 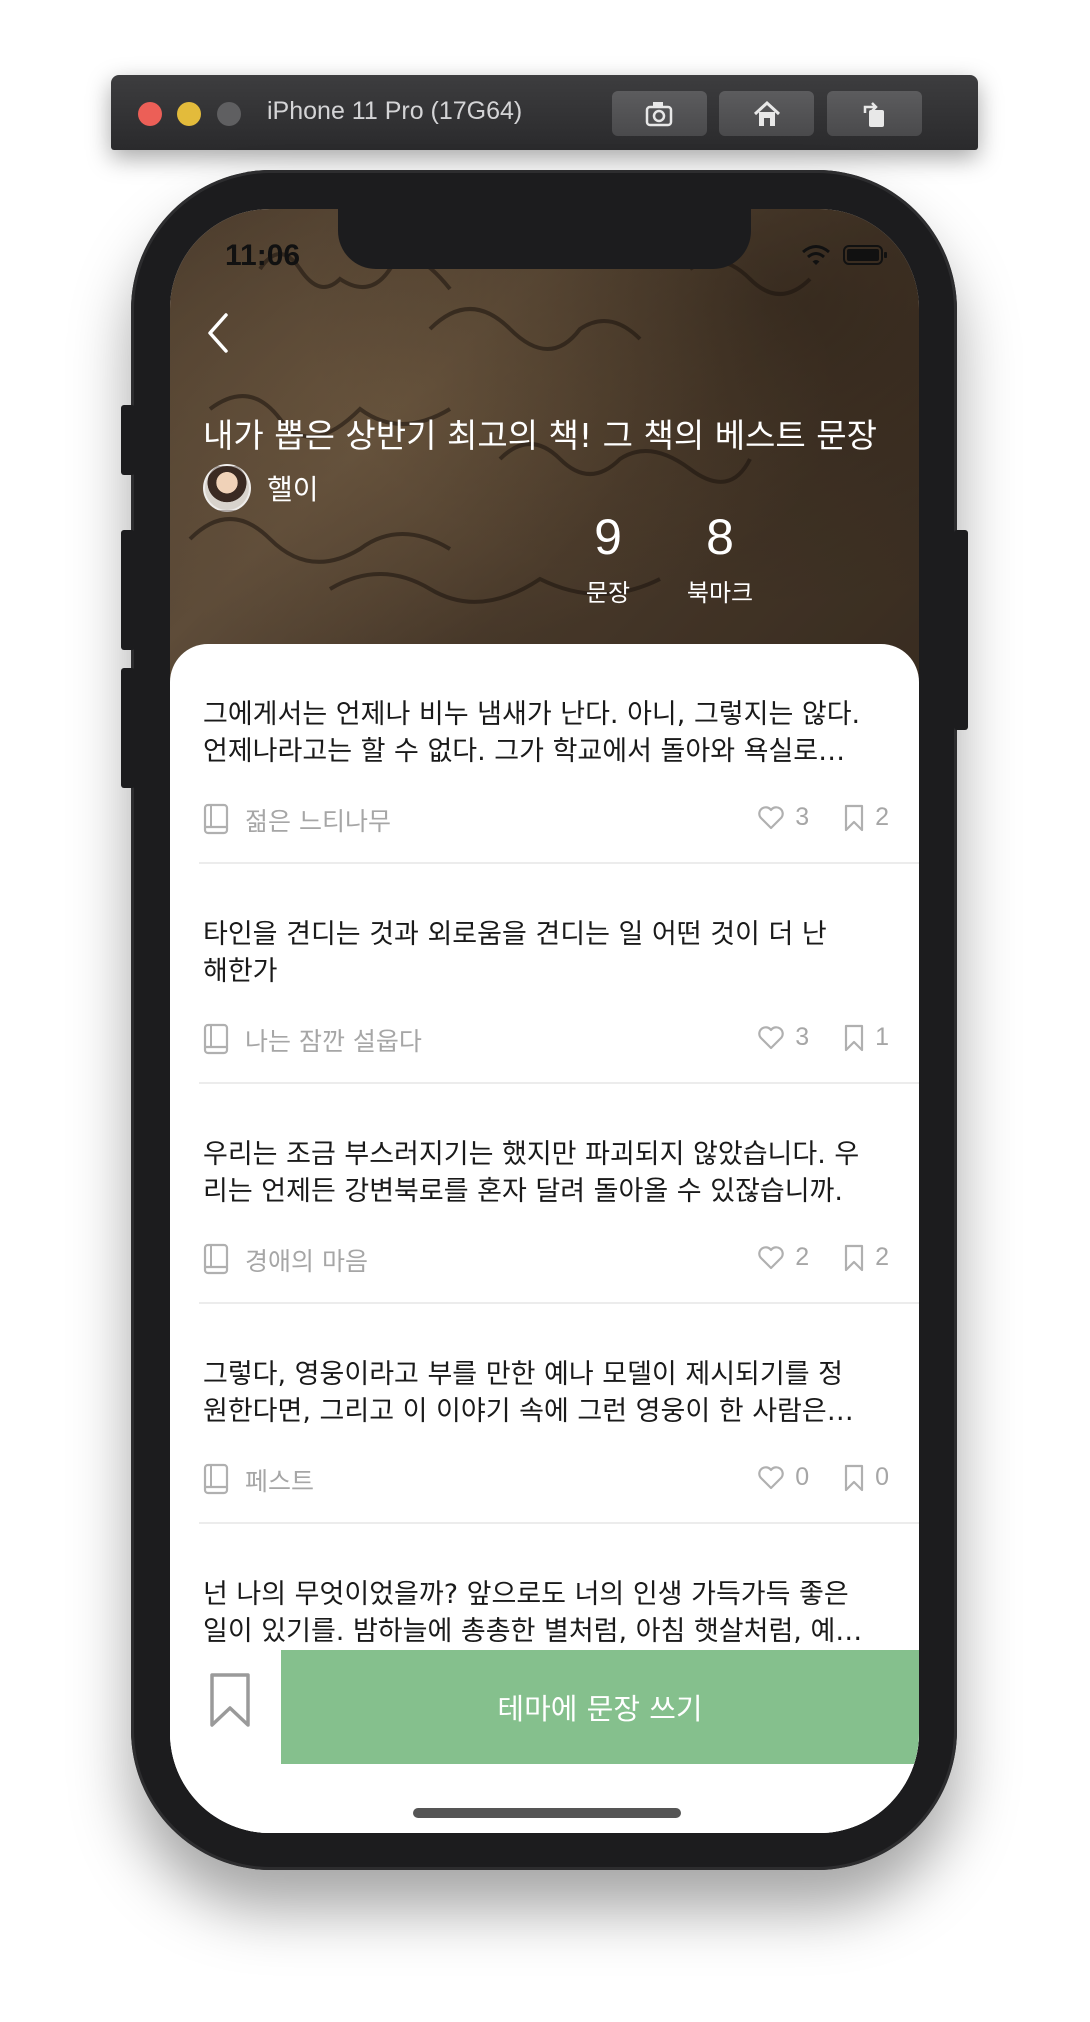 What do you see at coordinates (261, 488) in the screenshot?
I see `author-row: 핼이` at bounding box center [261, 488].